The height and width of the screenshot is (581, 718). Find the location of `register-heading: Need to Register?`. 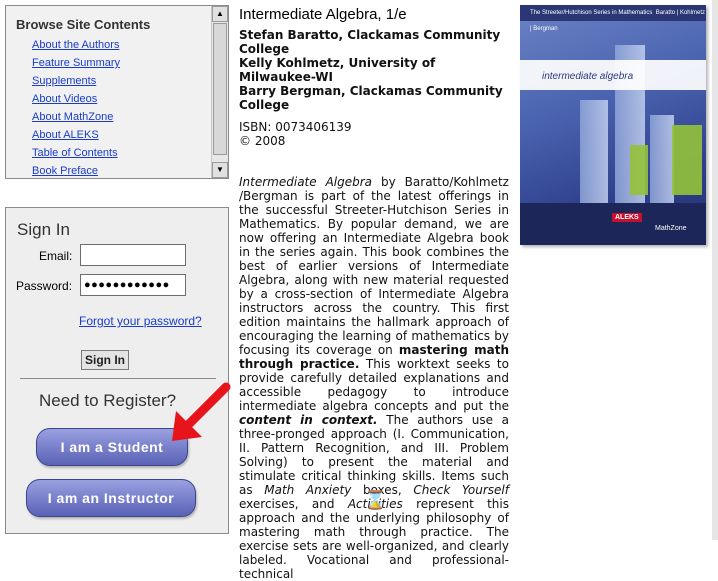

register-heading: Need to Register? is located at coordinates (108, 400).